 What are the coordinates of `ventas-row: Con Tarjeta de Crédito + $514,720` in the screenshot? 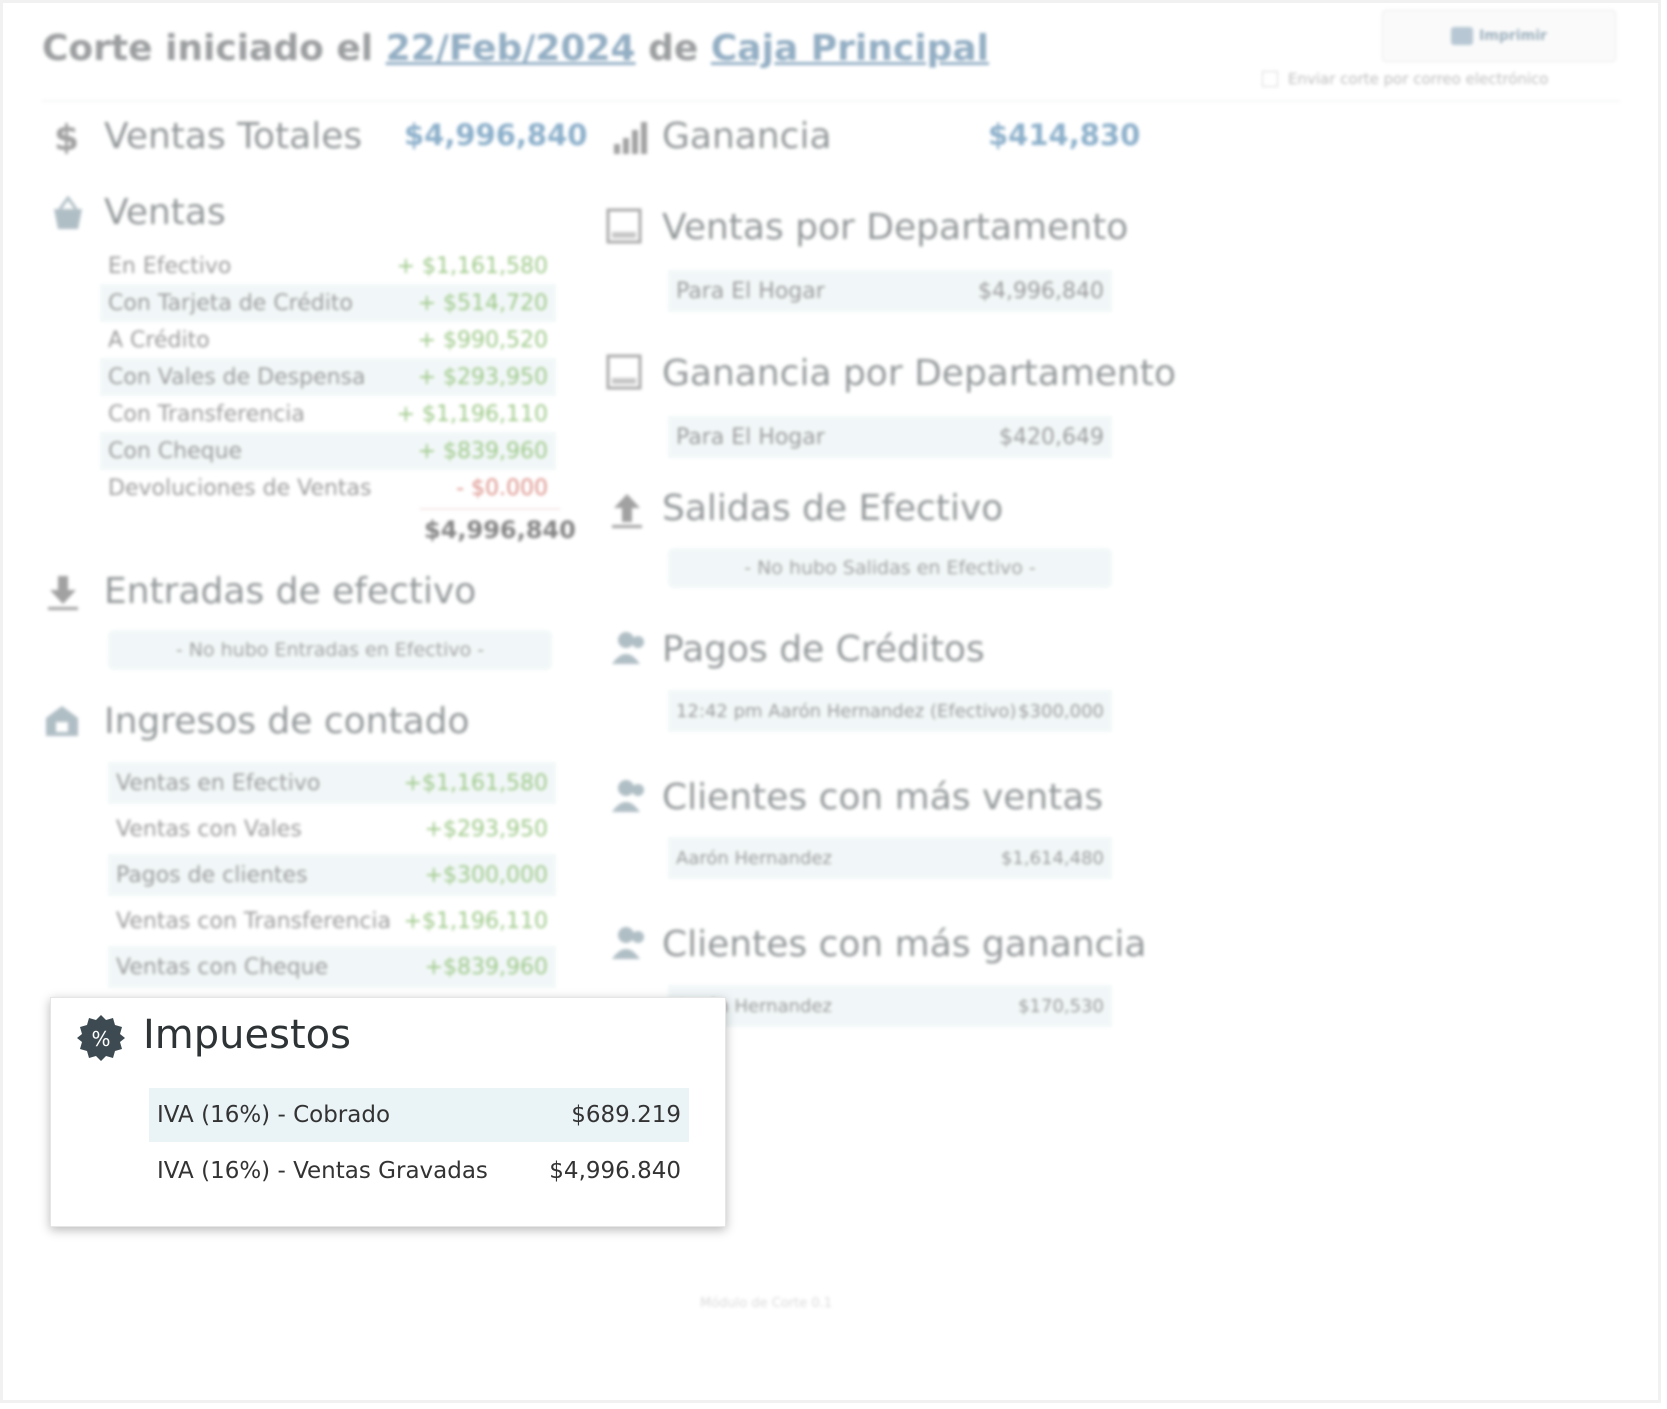 It's located at (328, 303).